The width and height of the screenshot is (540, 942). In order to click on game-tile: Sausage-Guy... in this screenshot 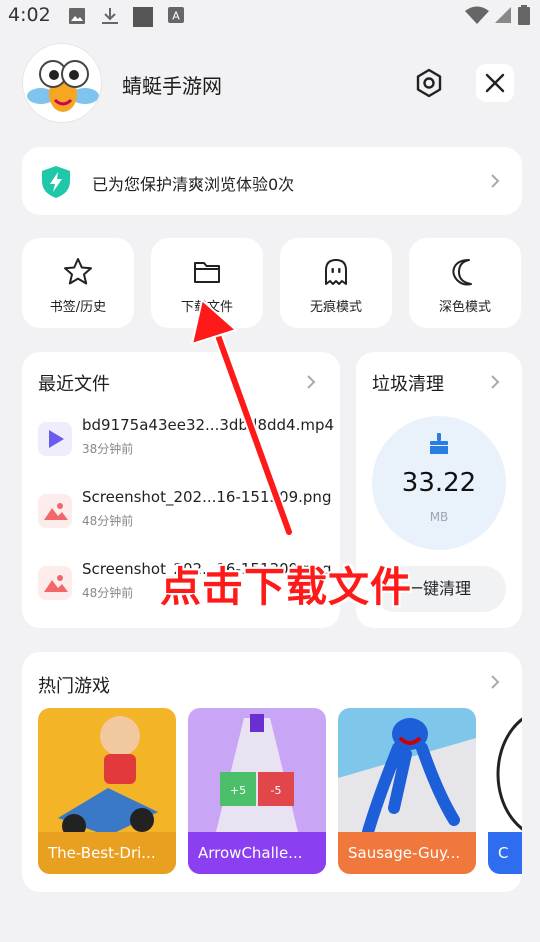, I will do `click(407, 791)`.